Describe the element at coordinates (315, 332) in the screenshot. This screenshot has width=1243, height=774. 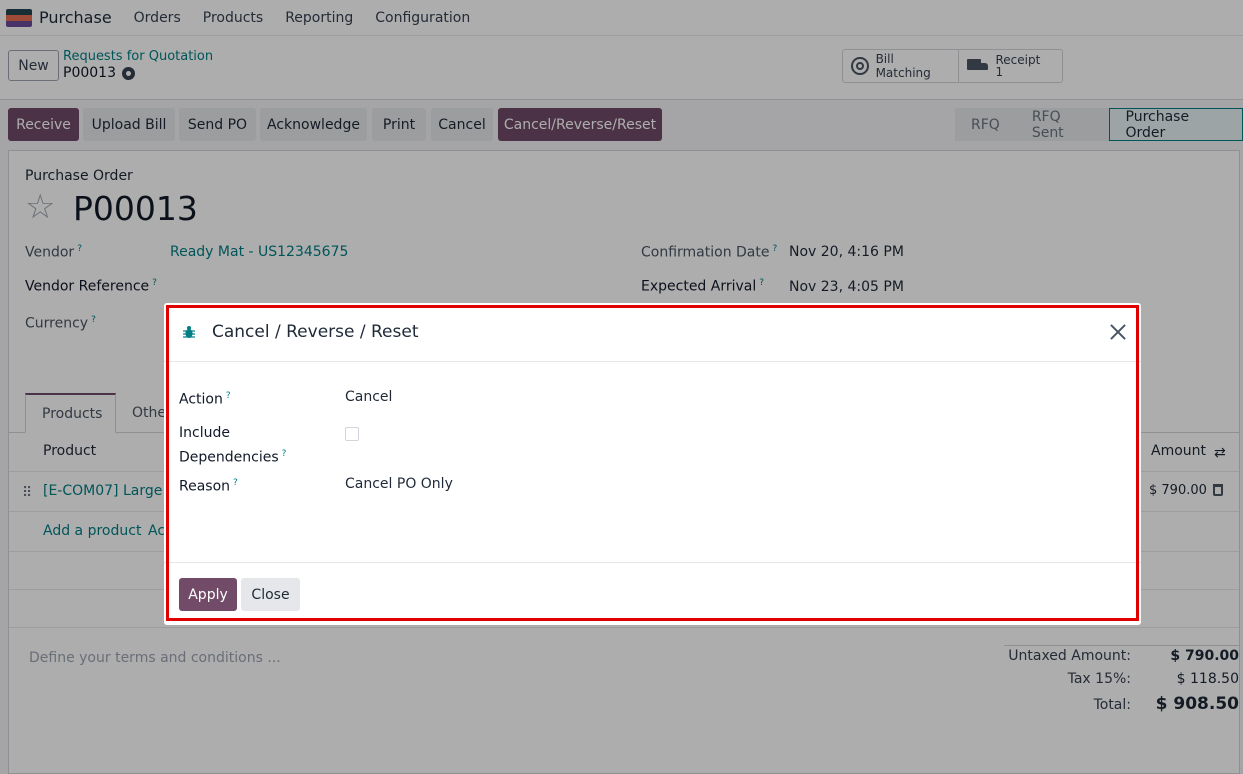
I see `dialog-title: Cancel / Reverse / Reset` at that location.